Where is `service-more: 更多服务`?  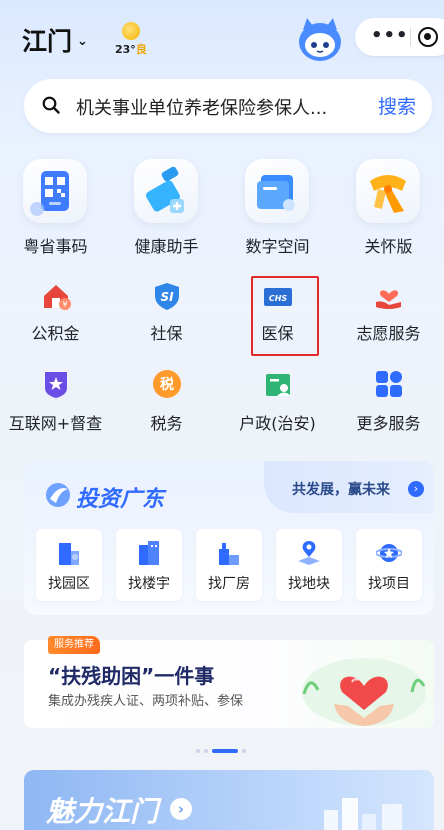 service-more: 更多服务 is located at coordinates (388, 402).